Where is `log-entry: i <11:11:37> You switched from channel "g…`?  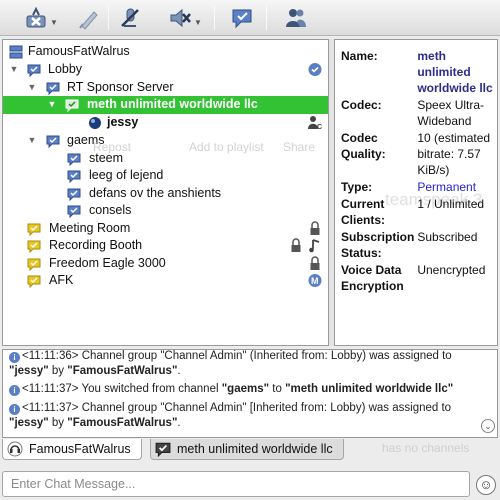 log-entry: i <11:11:37> You switched from channel "g… is located at coordinates (244, 389).